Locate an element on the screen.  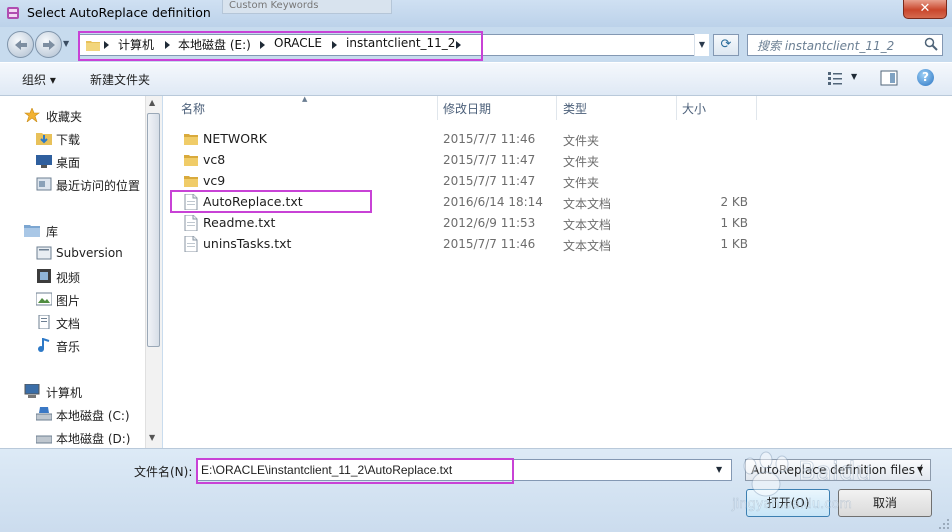
preview-pane-icon is located at coordinates (889, 78).